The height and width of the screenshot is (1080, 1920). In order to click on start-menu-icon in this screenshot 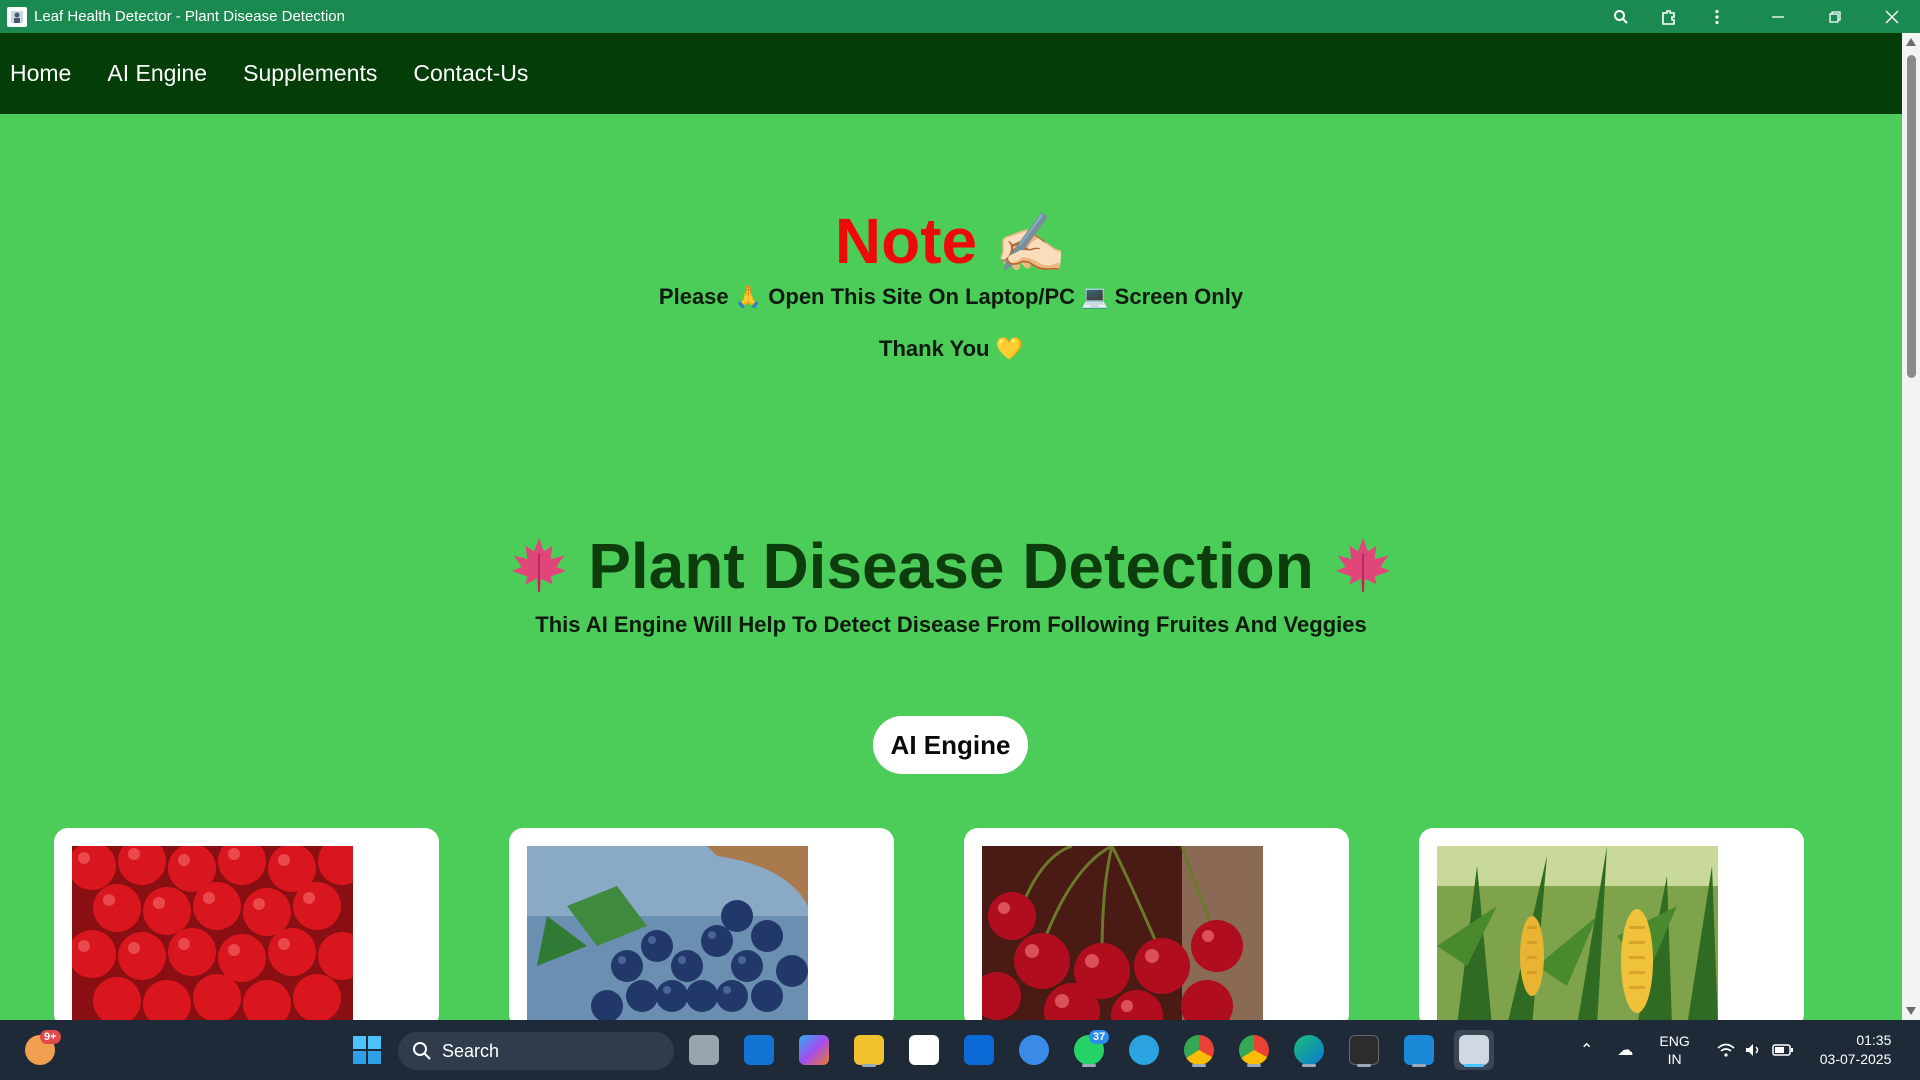, I will do `click(367, 1050)`.